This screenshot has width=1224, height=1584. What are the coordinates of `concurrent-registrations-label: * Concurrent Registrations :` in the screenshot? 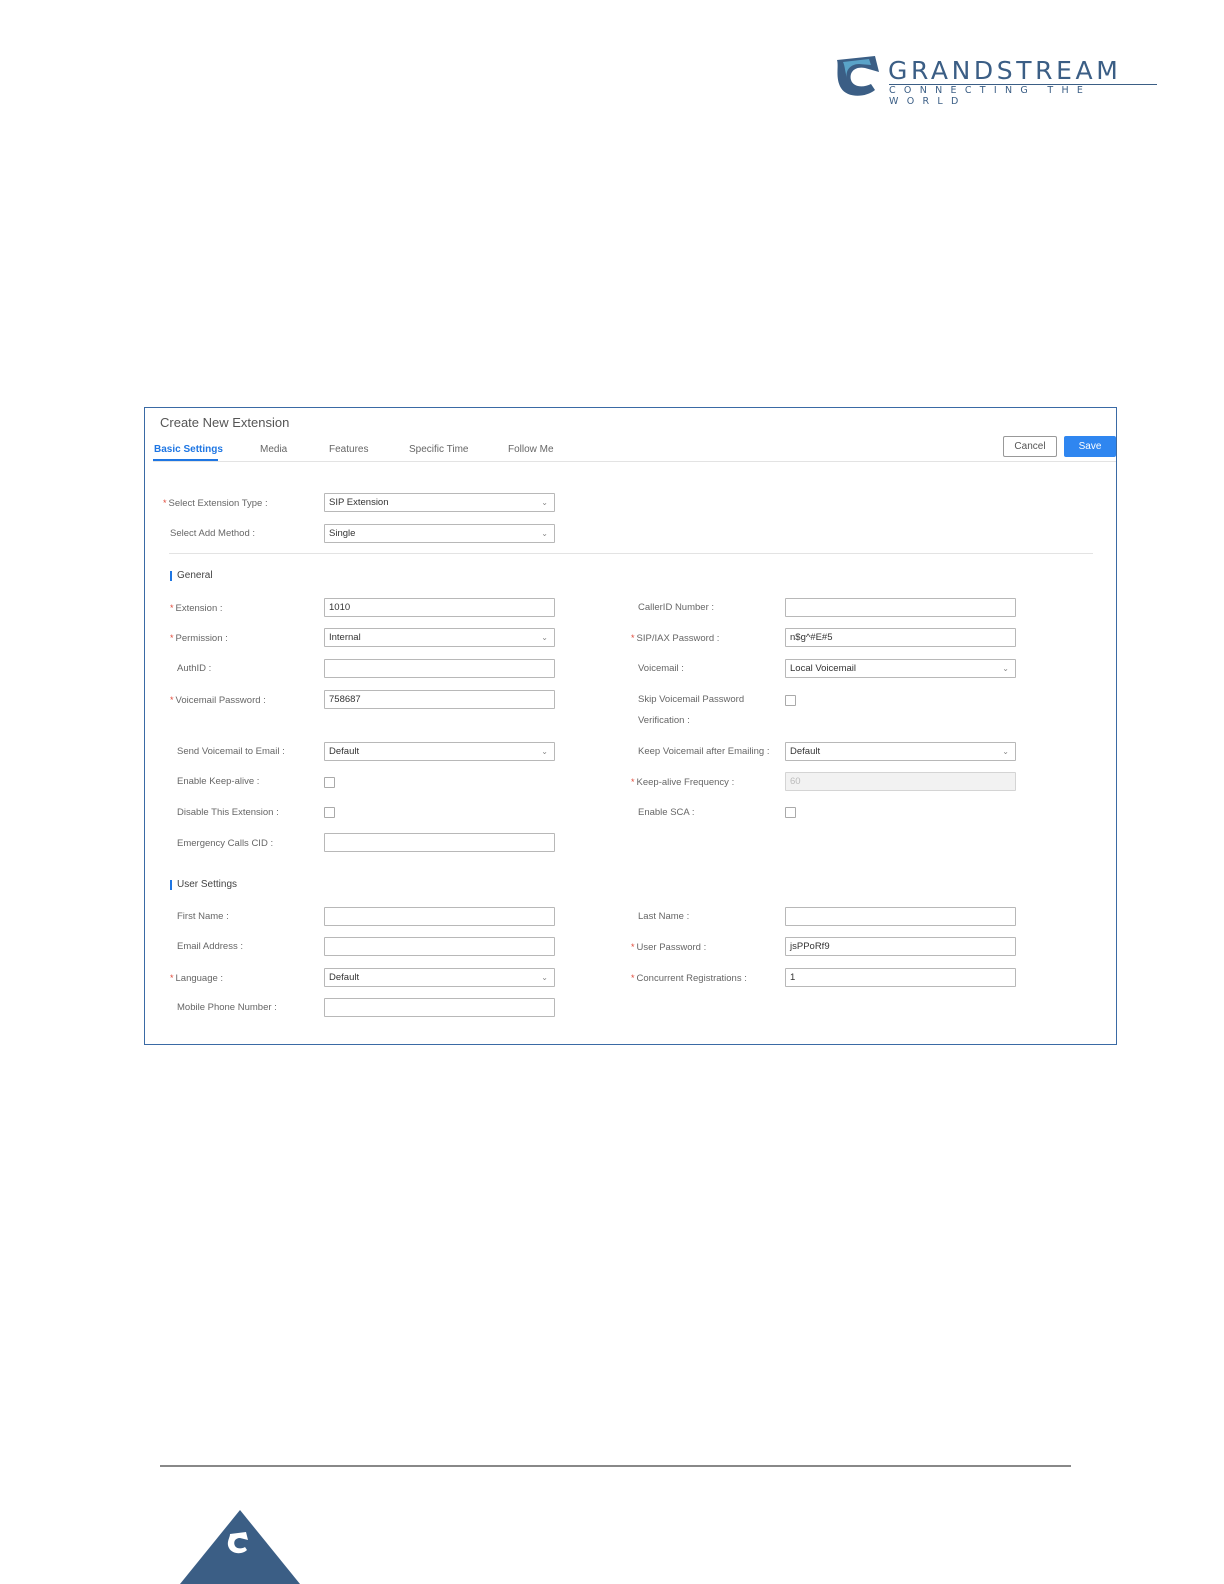 It's located at (689, 978).